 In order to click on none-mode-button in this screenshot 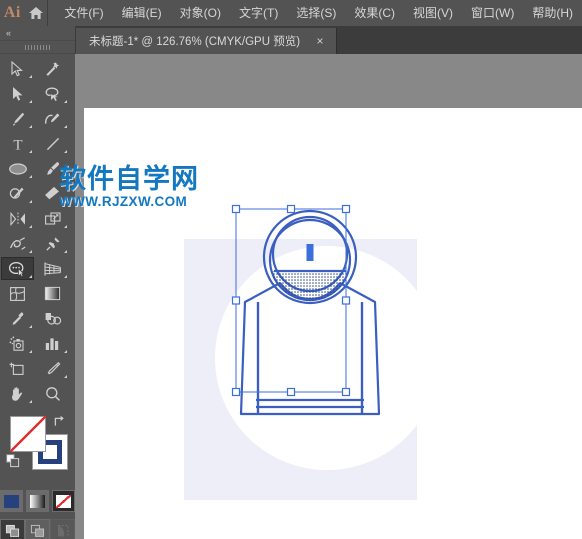, I will do `click(63, 501)`.